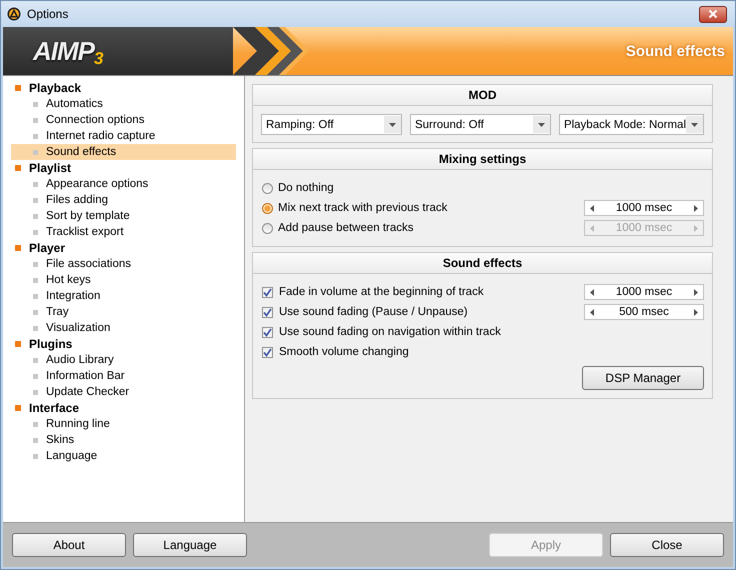 The width and height of the screenshot is (736, 570). I want to click on tree-group: Plugins, so click(123, 344).